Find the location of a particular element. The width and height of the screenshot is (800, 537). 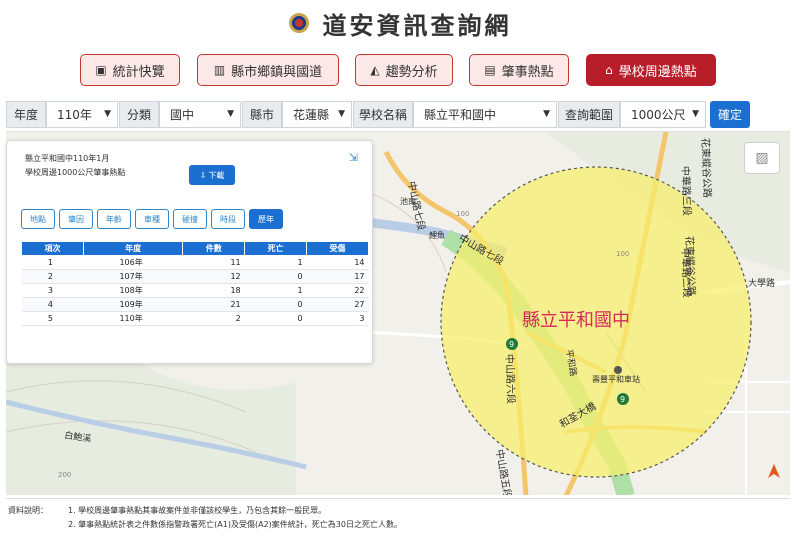

cell-index: 3 is located at coordinates (52, 290).